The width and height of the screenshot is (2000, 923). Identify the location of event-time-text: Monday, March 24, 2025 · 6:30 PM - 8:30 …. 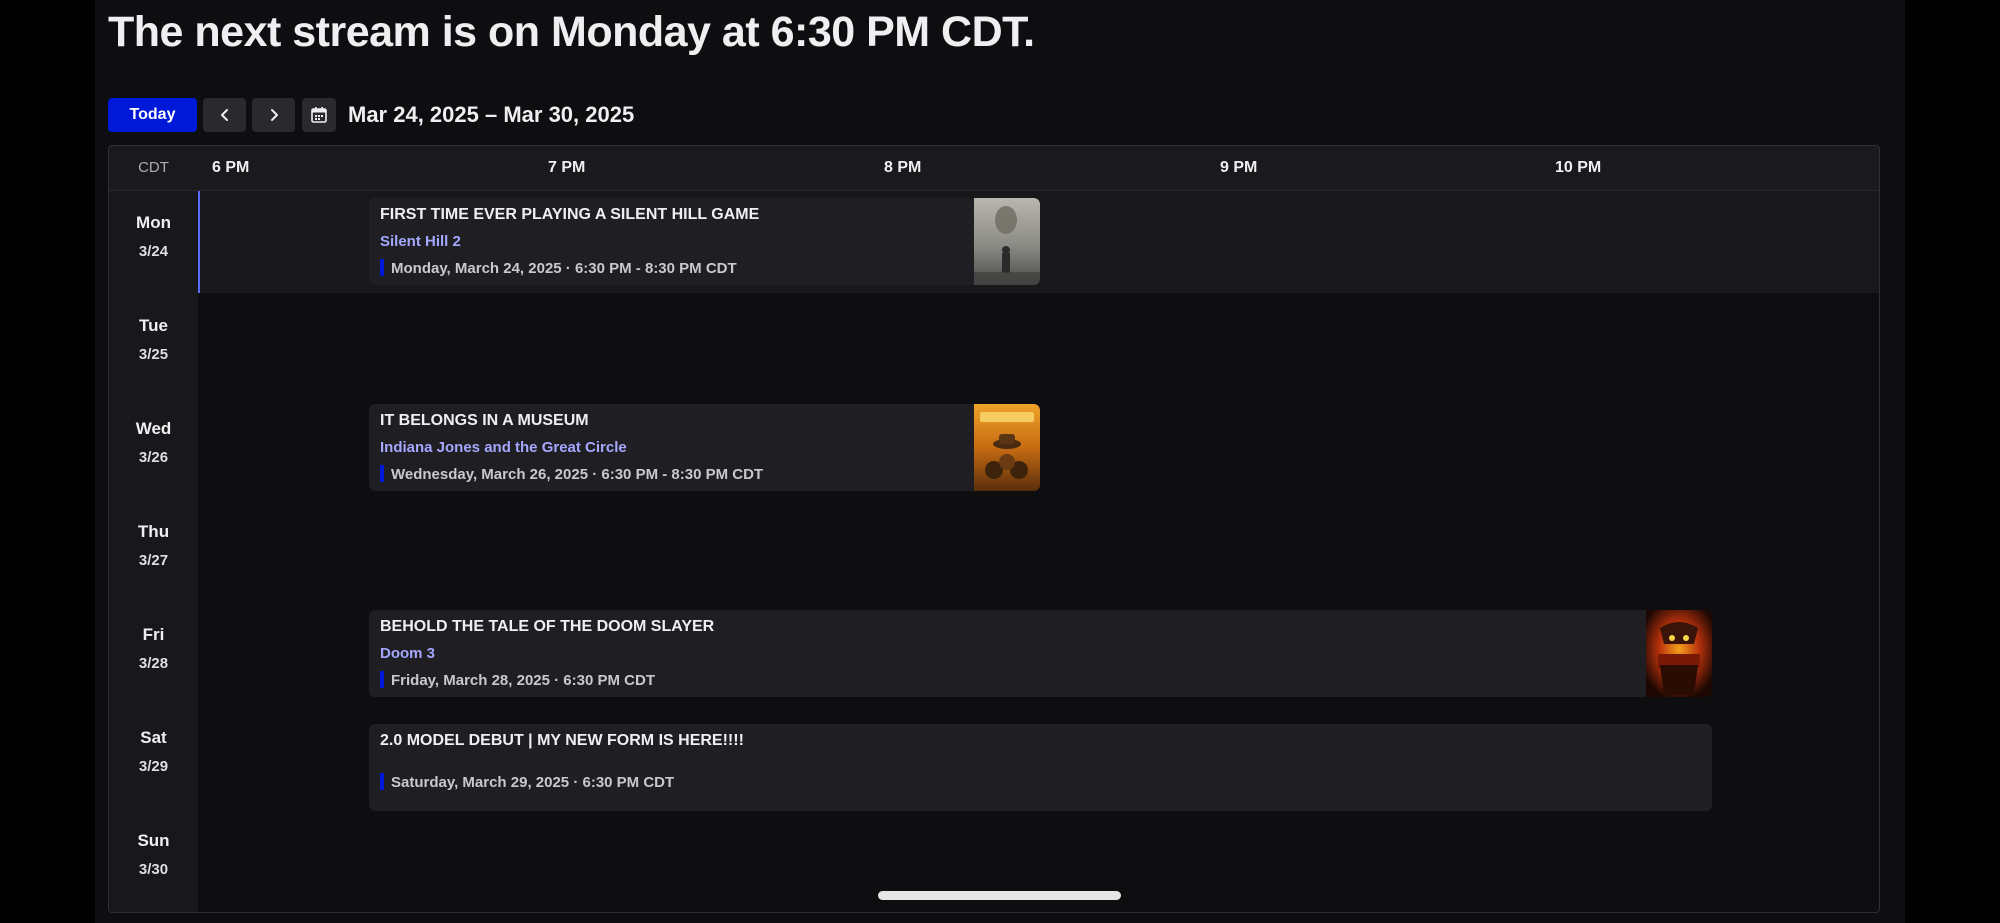
(564, 268).